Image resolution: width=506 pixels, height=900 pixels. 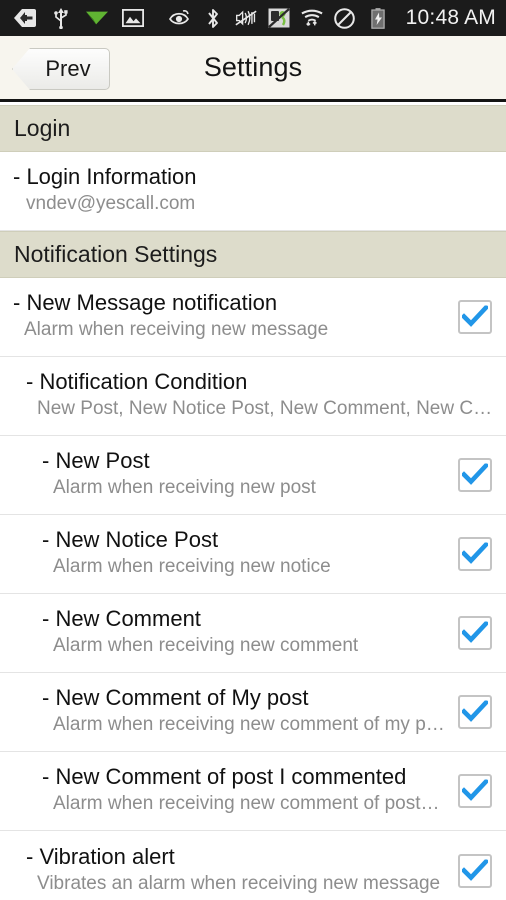 What do you see at coordinates (96, 461) in the screenshot?
I see `row-title: - New Post` at bounding box center [96, 461].